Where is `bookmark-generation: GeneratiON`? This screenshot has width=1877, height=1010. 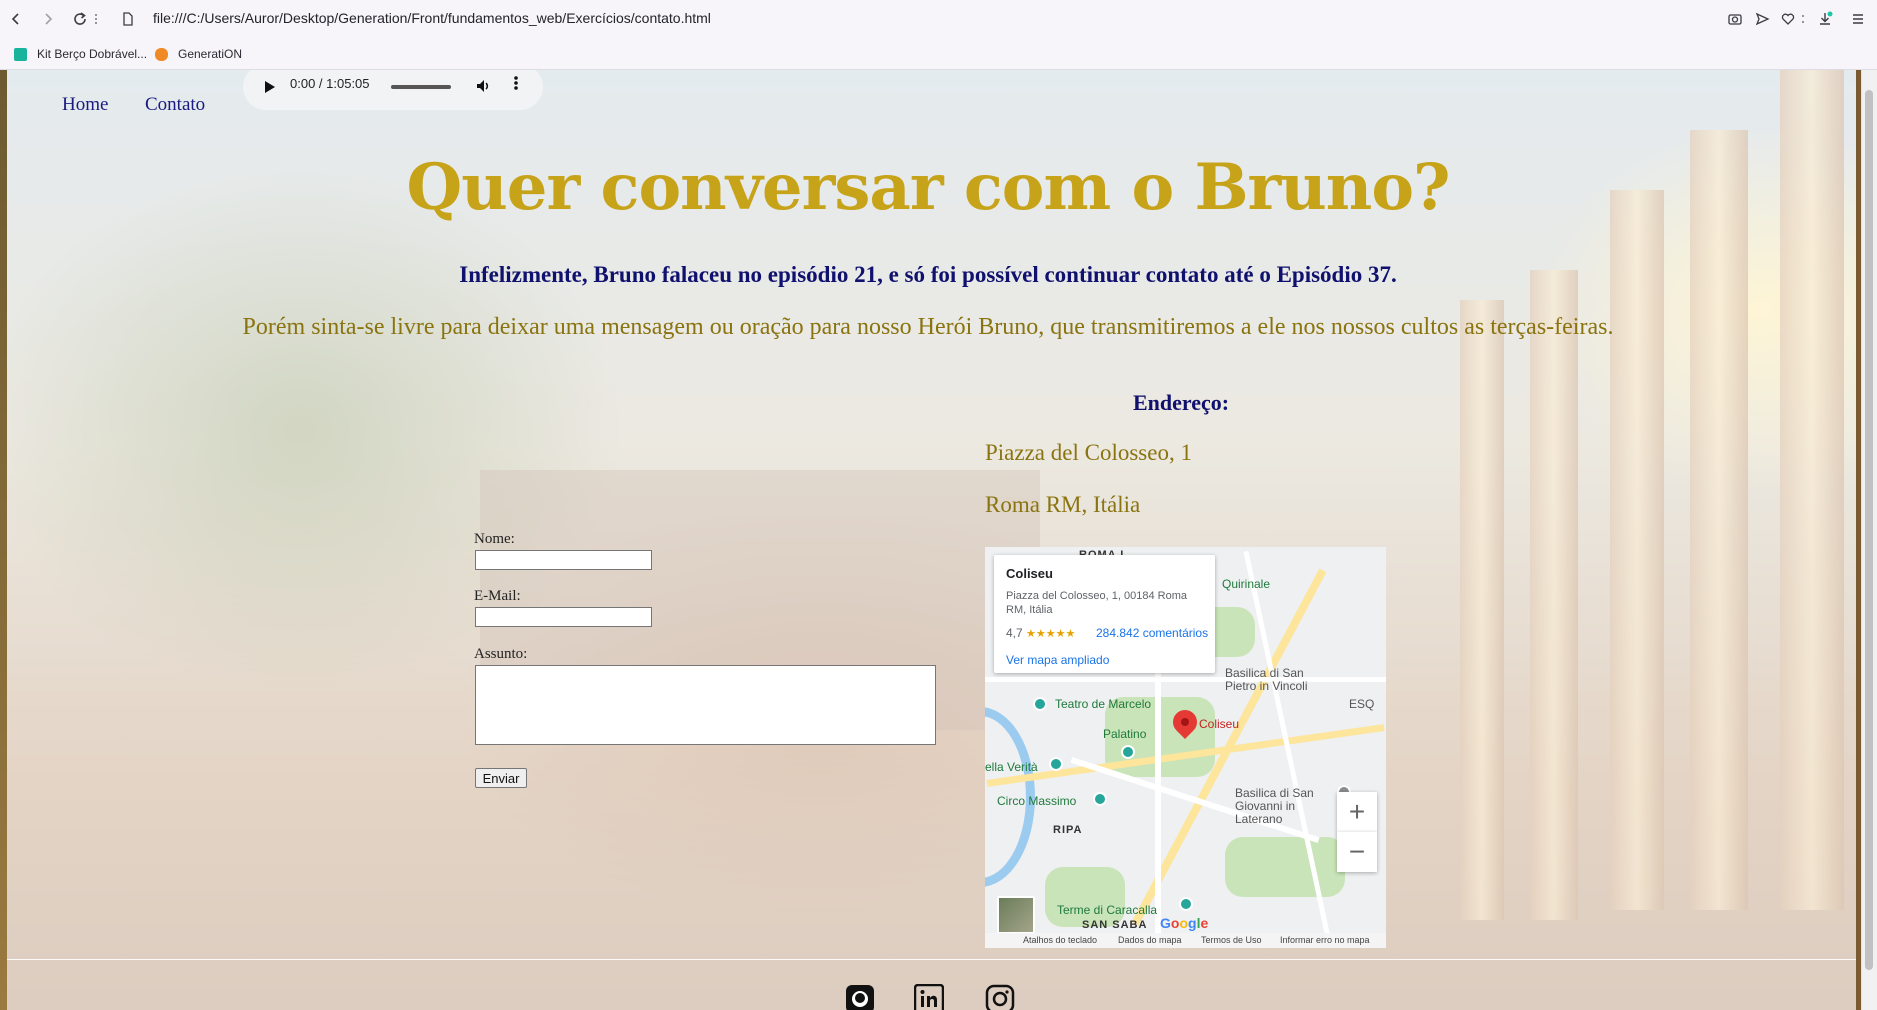 bookmark-generation: GeneratiON is located at coordinates (198, 54).